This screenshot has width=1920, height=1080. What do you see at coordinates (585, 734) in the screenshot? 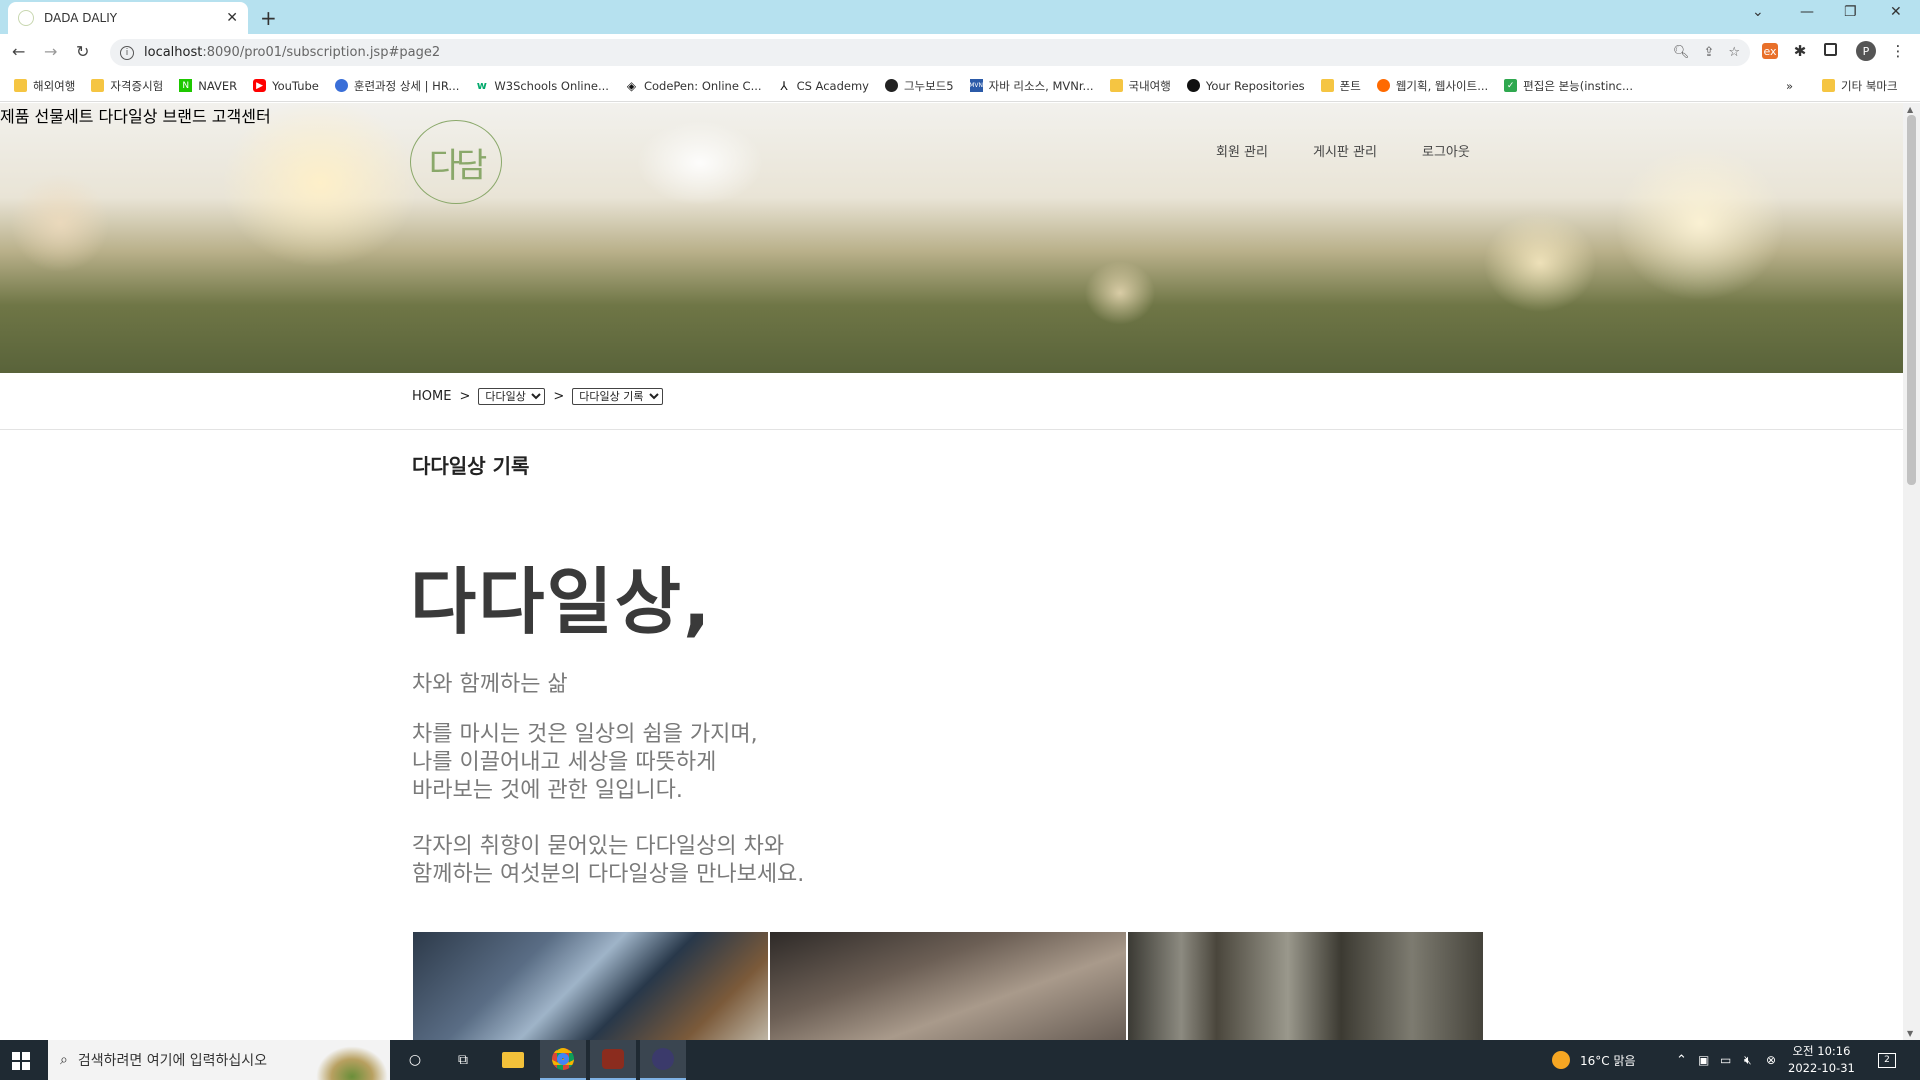
I see `paragraph-line: 차를 마시는 것은 일상의 쉼을 가지며,` at bounding box center [585, 734].